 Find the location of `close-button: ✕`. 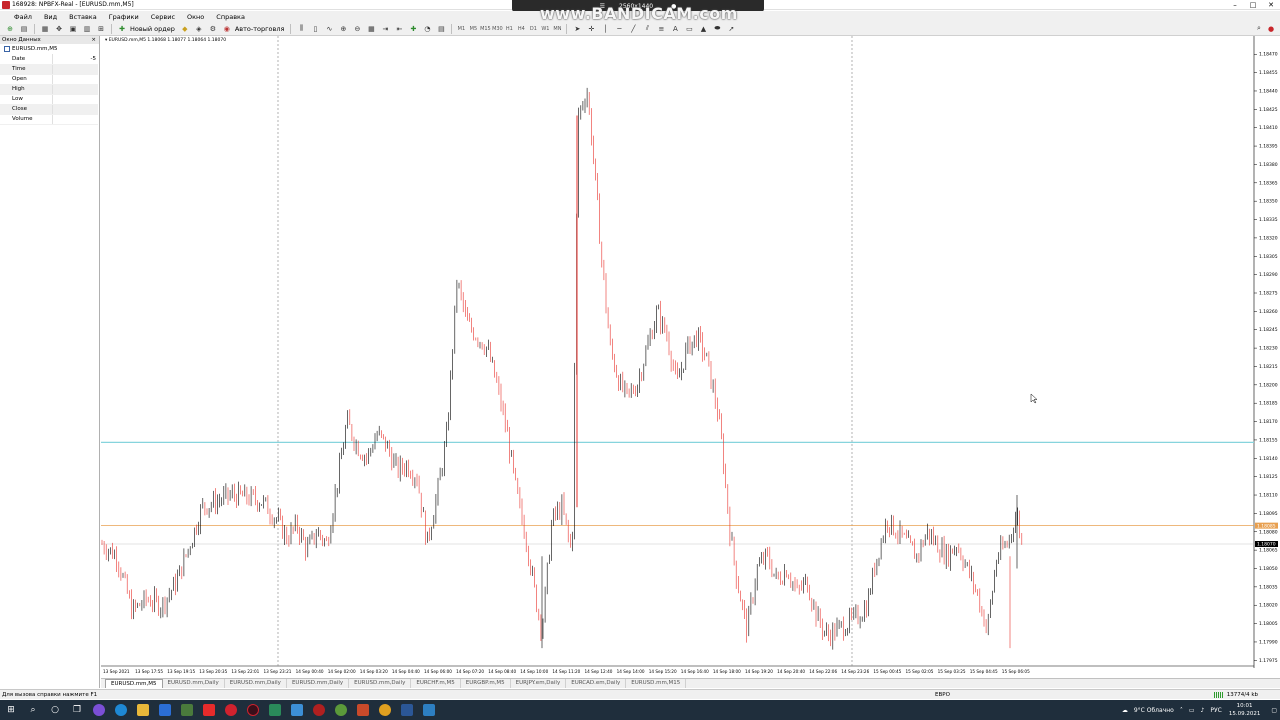

close-button: ✕ is located at coordinates (1271, 5).